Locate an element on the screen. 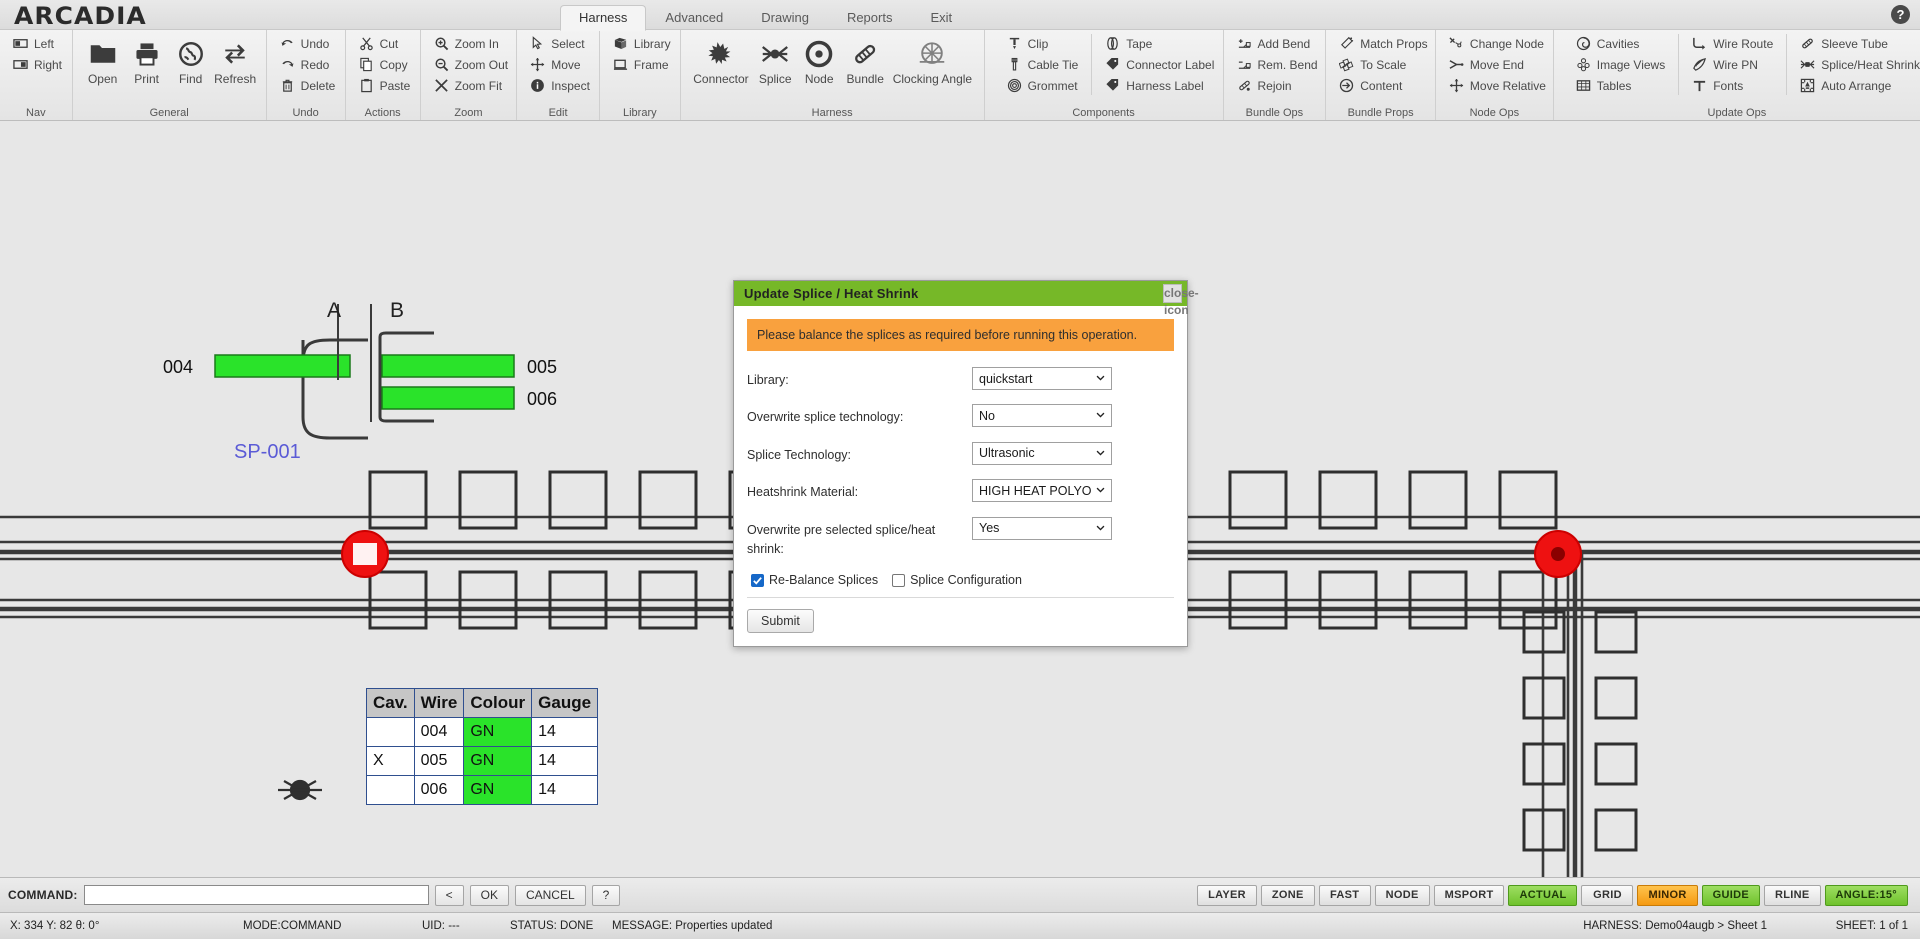 The height and width of the screenshot is (939, 1920). overwrite-preselected-select: Yes is located at coordinates (1042, 528).